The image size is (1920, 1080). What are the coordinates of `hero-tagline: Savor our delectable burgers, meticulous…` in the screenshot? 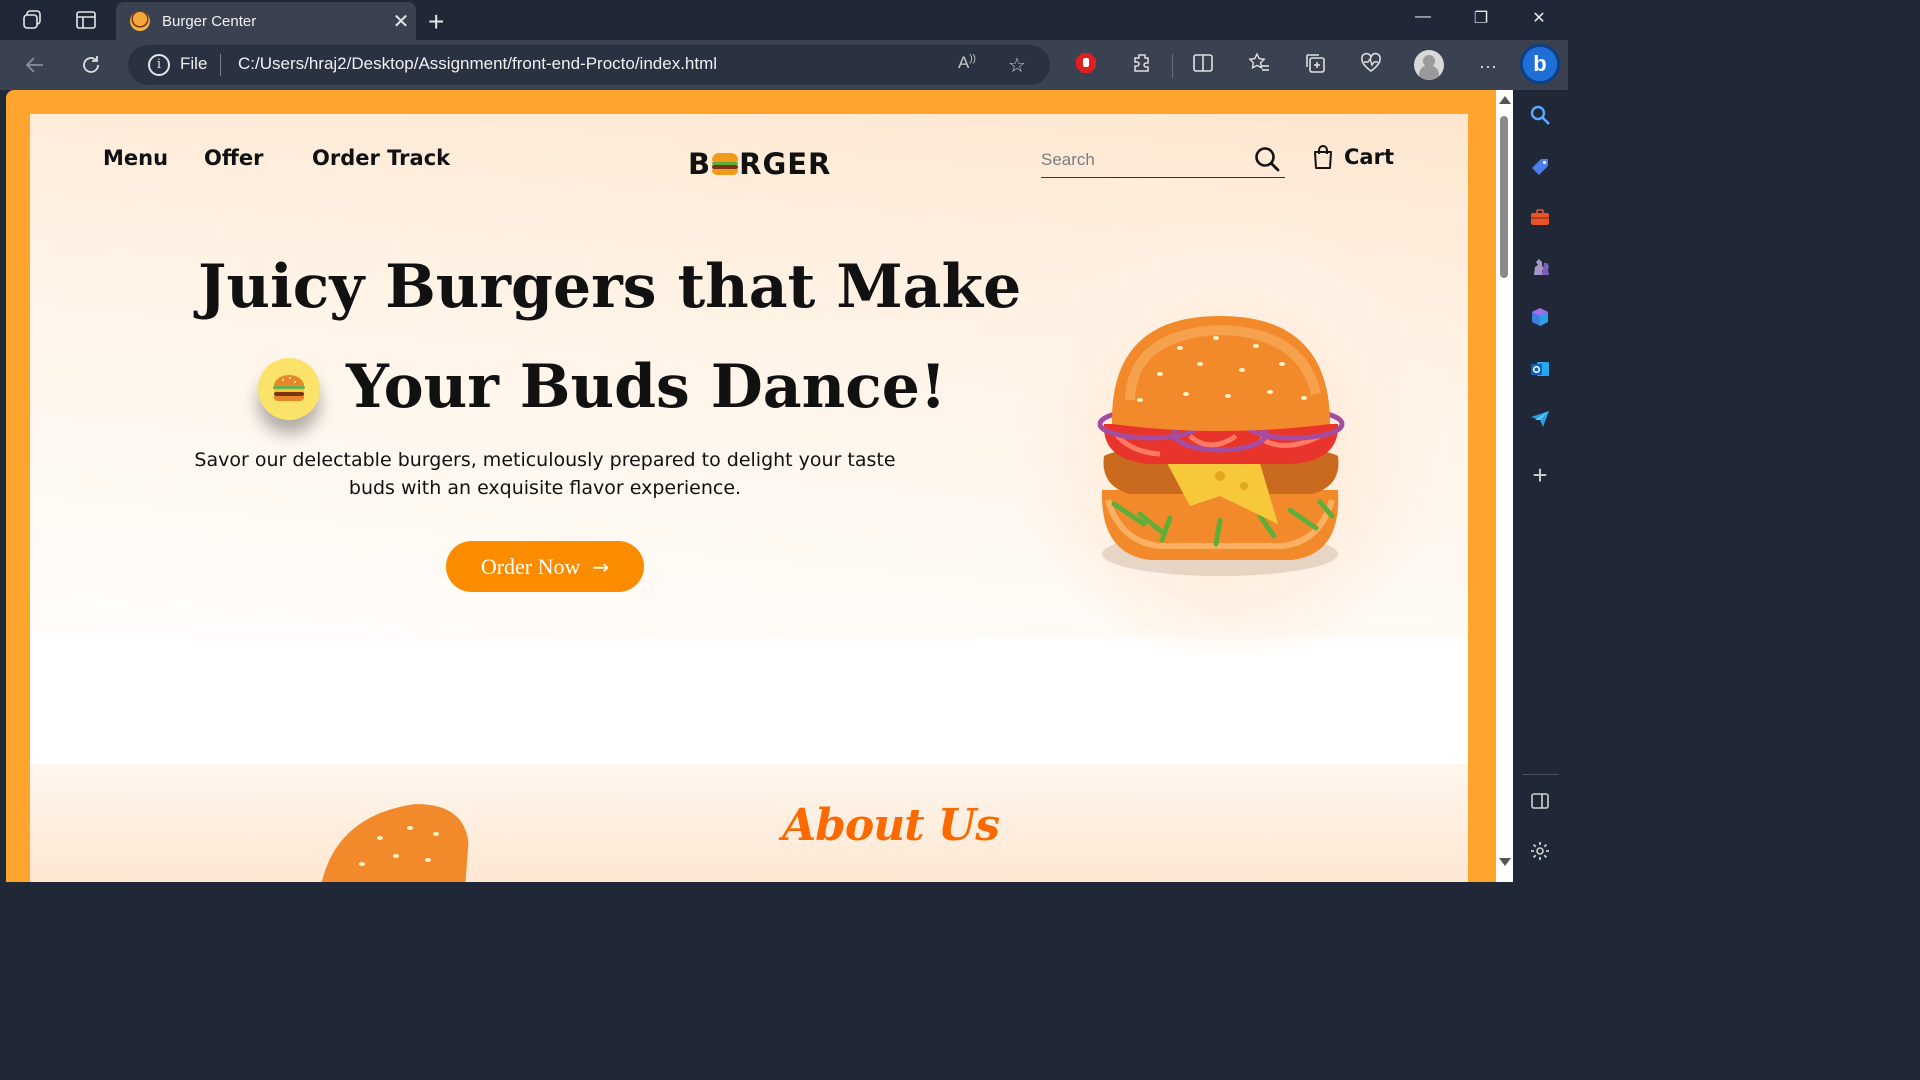 It's located at (545, 474).